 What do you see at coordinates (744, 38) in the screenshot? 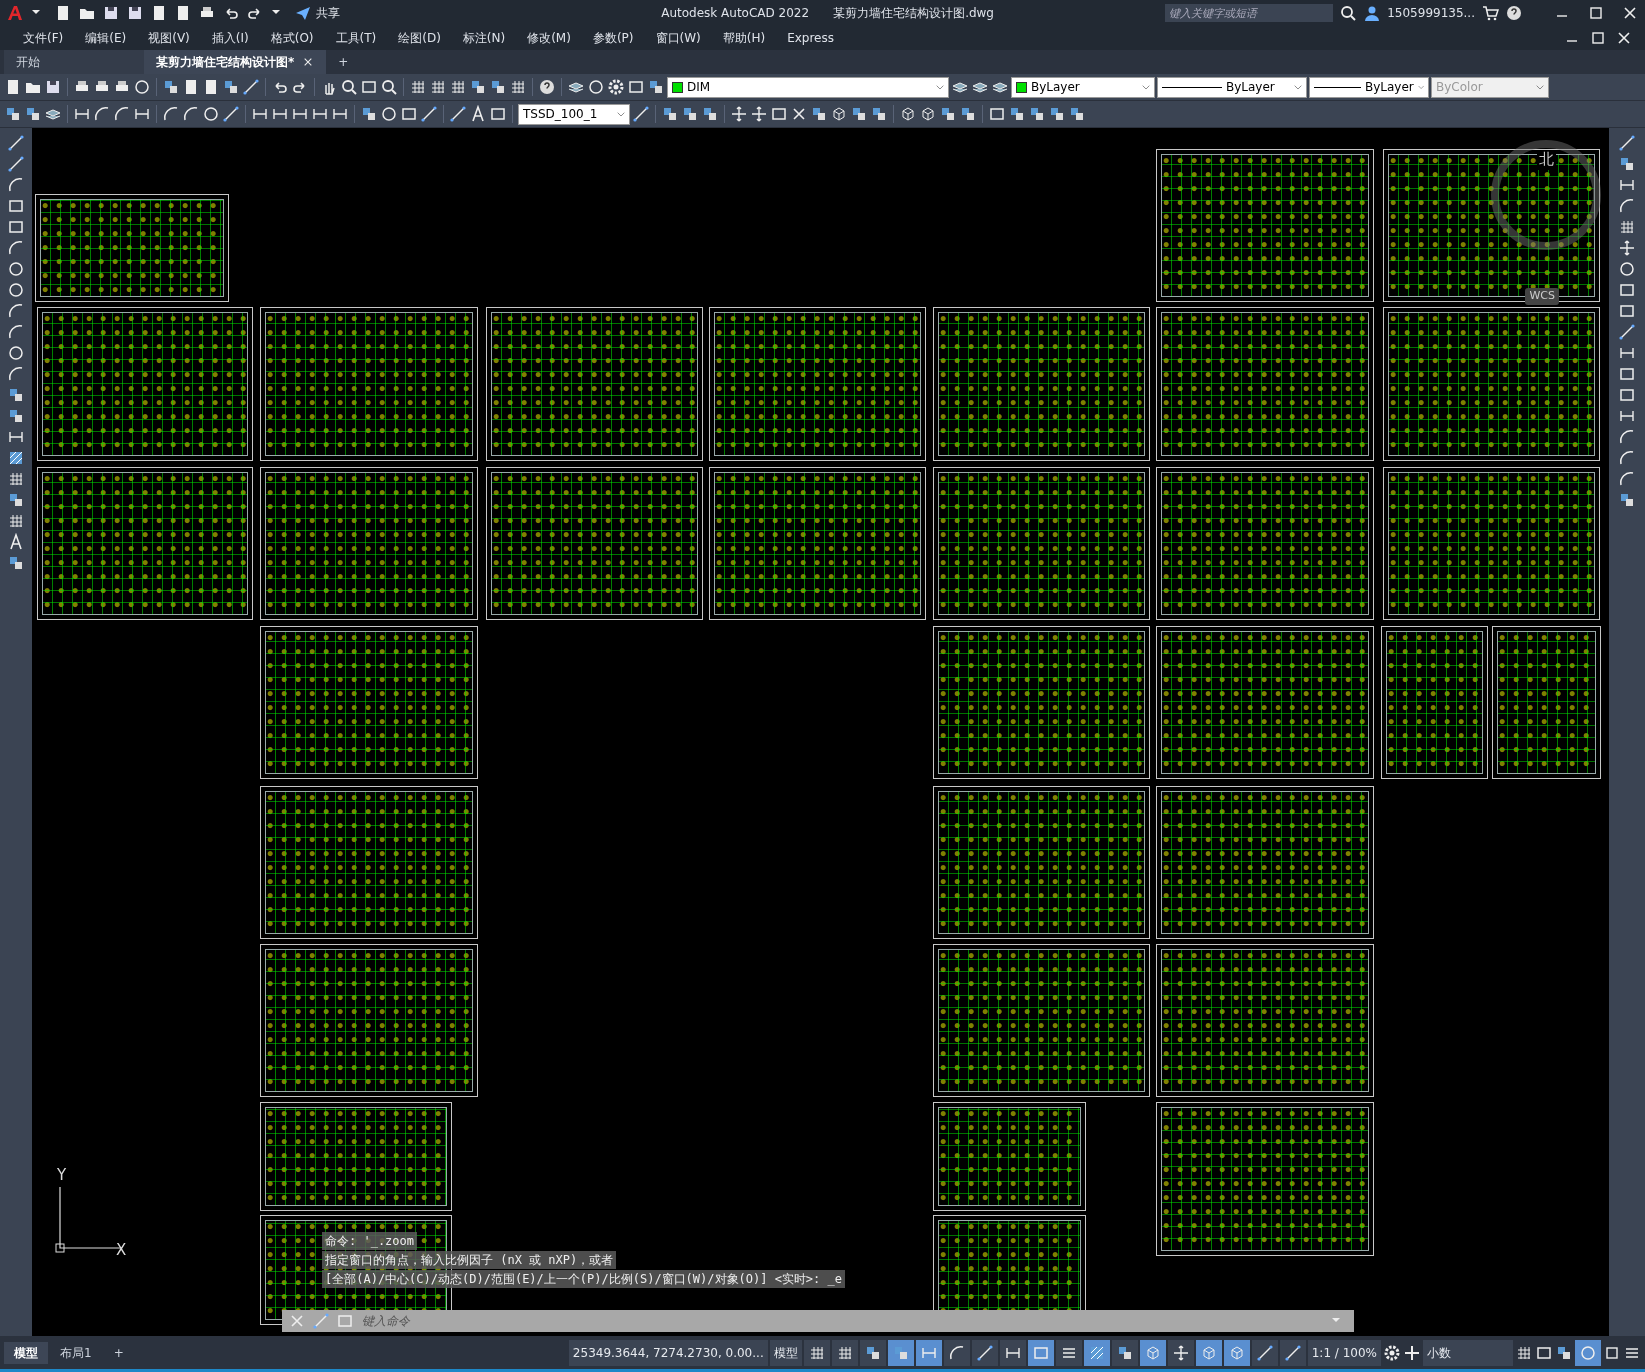
I see `menu-item: 帮助(H)` at bounding box center [744, 38].